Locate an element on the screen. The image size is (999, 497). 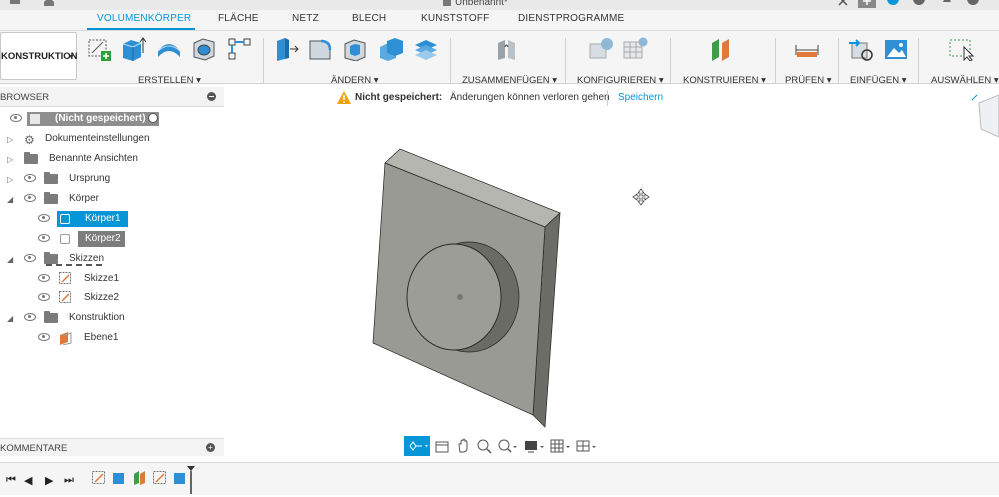
press-pull-icon is located at coordinates (286, 49).